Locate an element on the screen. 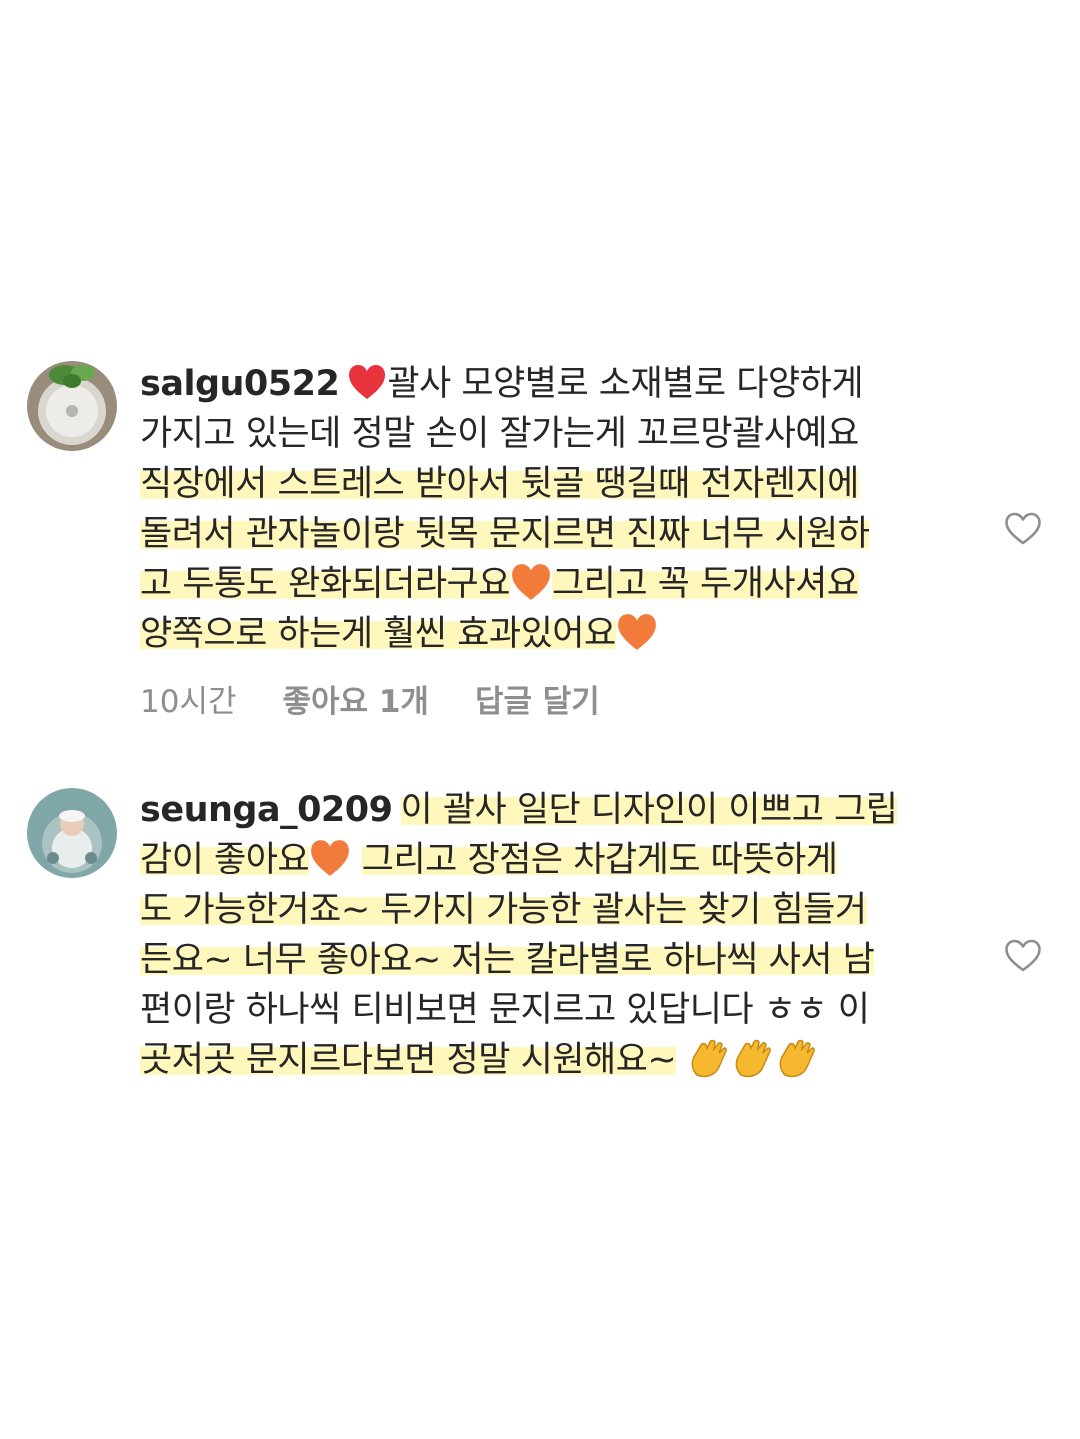 The width and height of the screenshot is (1080, 1439). comment-line: 가지고 있는데 정말 손이 잘가는게 꼬르망괄사예요 is located at coordinates (555, 434).